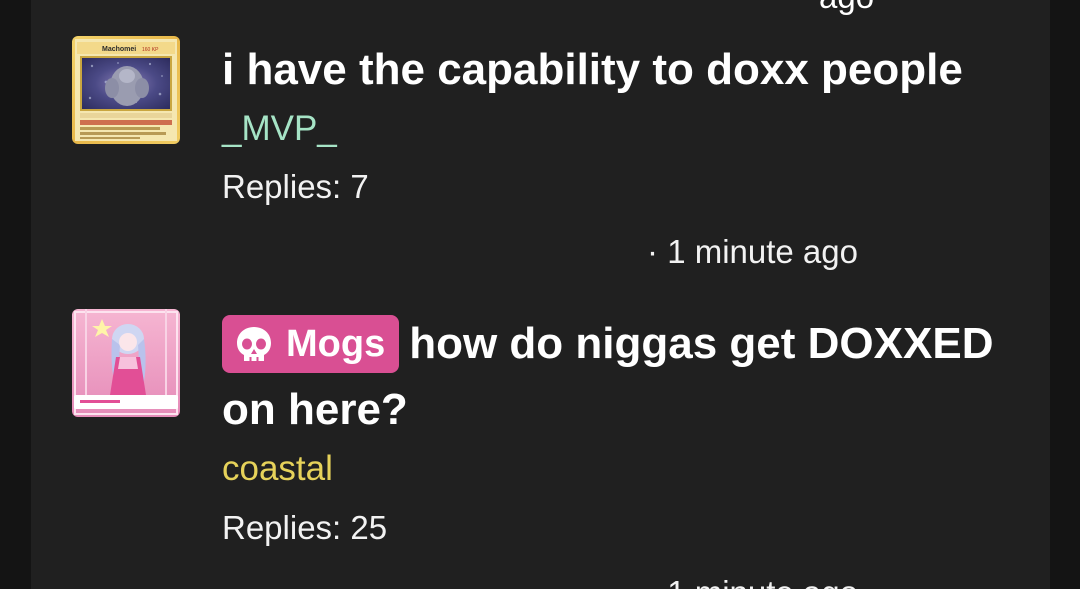  I want to click on thread-author: coastal, so click(277, 469).